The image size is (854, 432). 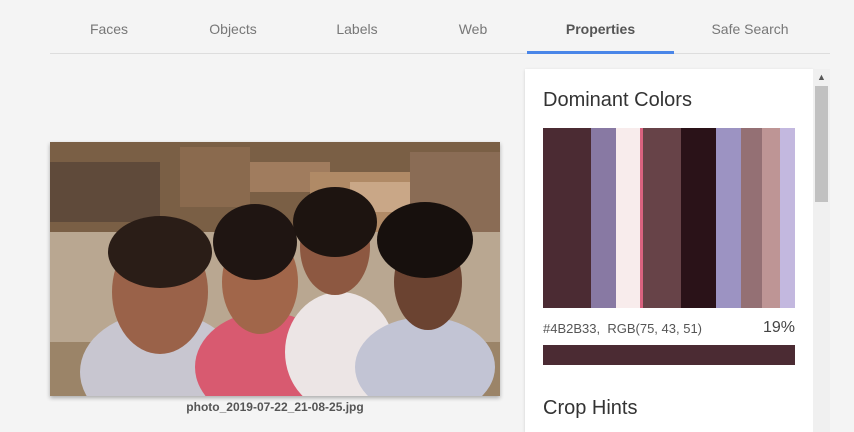 What do you see at coordinates (669, 355) in the screenshot?
I see `selected-color-swatch` at bounding box center [669, 355].